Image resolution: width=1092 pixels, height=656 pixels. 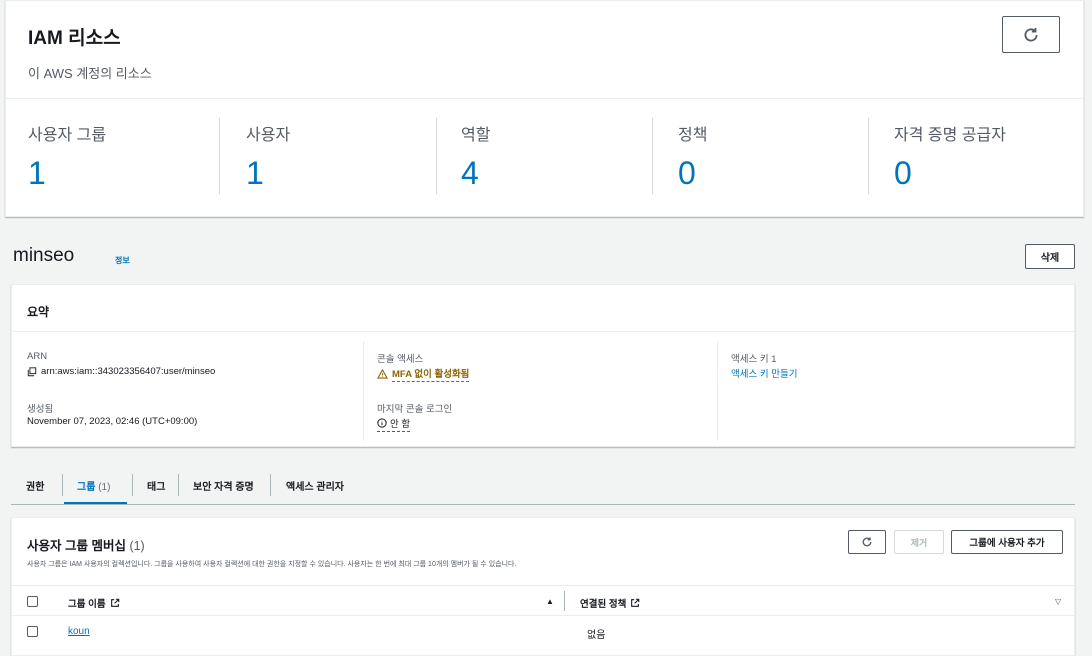 What do you see at coordinates (543, 600) in the screenshot?
I see `table-header: 그룹 이름 ▲ 연결된 정책 ▽` at bounding box center [543, 600].